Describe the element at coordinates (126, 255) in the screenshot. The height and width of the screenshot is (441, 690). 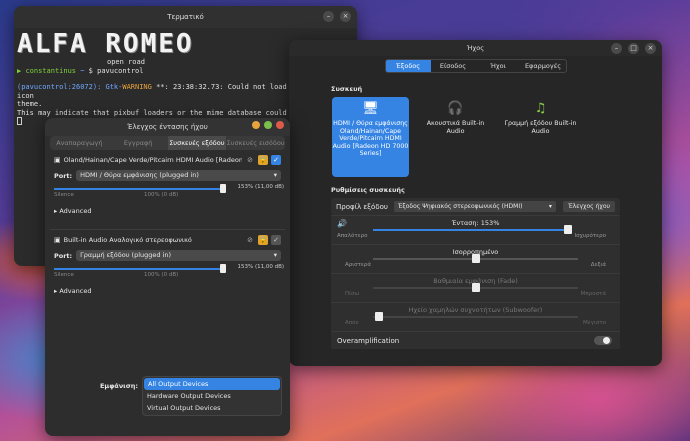
I see `port-value-2: Γραμμή εξόδου (plugged in)` at that location.